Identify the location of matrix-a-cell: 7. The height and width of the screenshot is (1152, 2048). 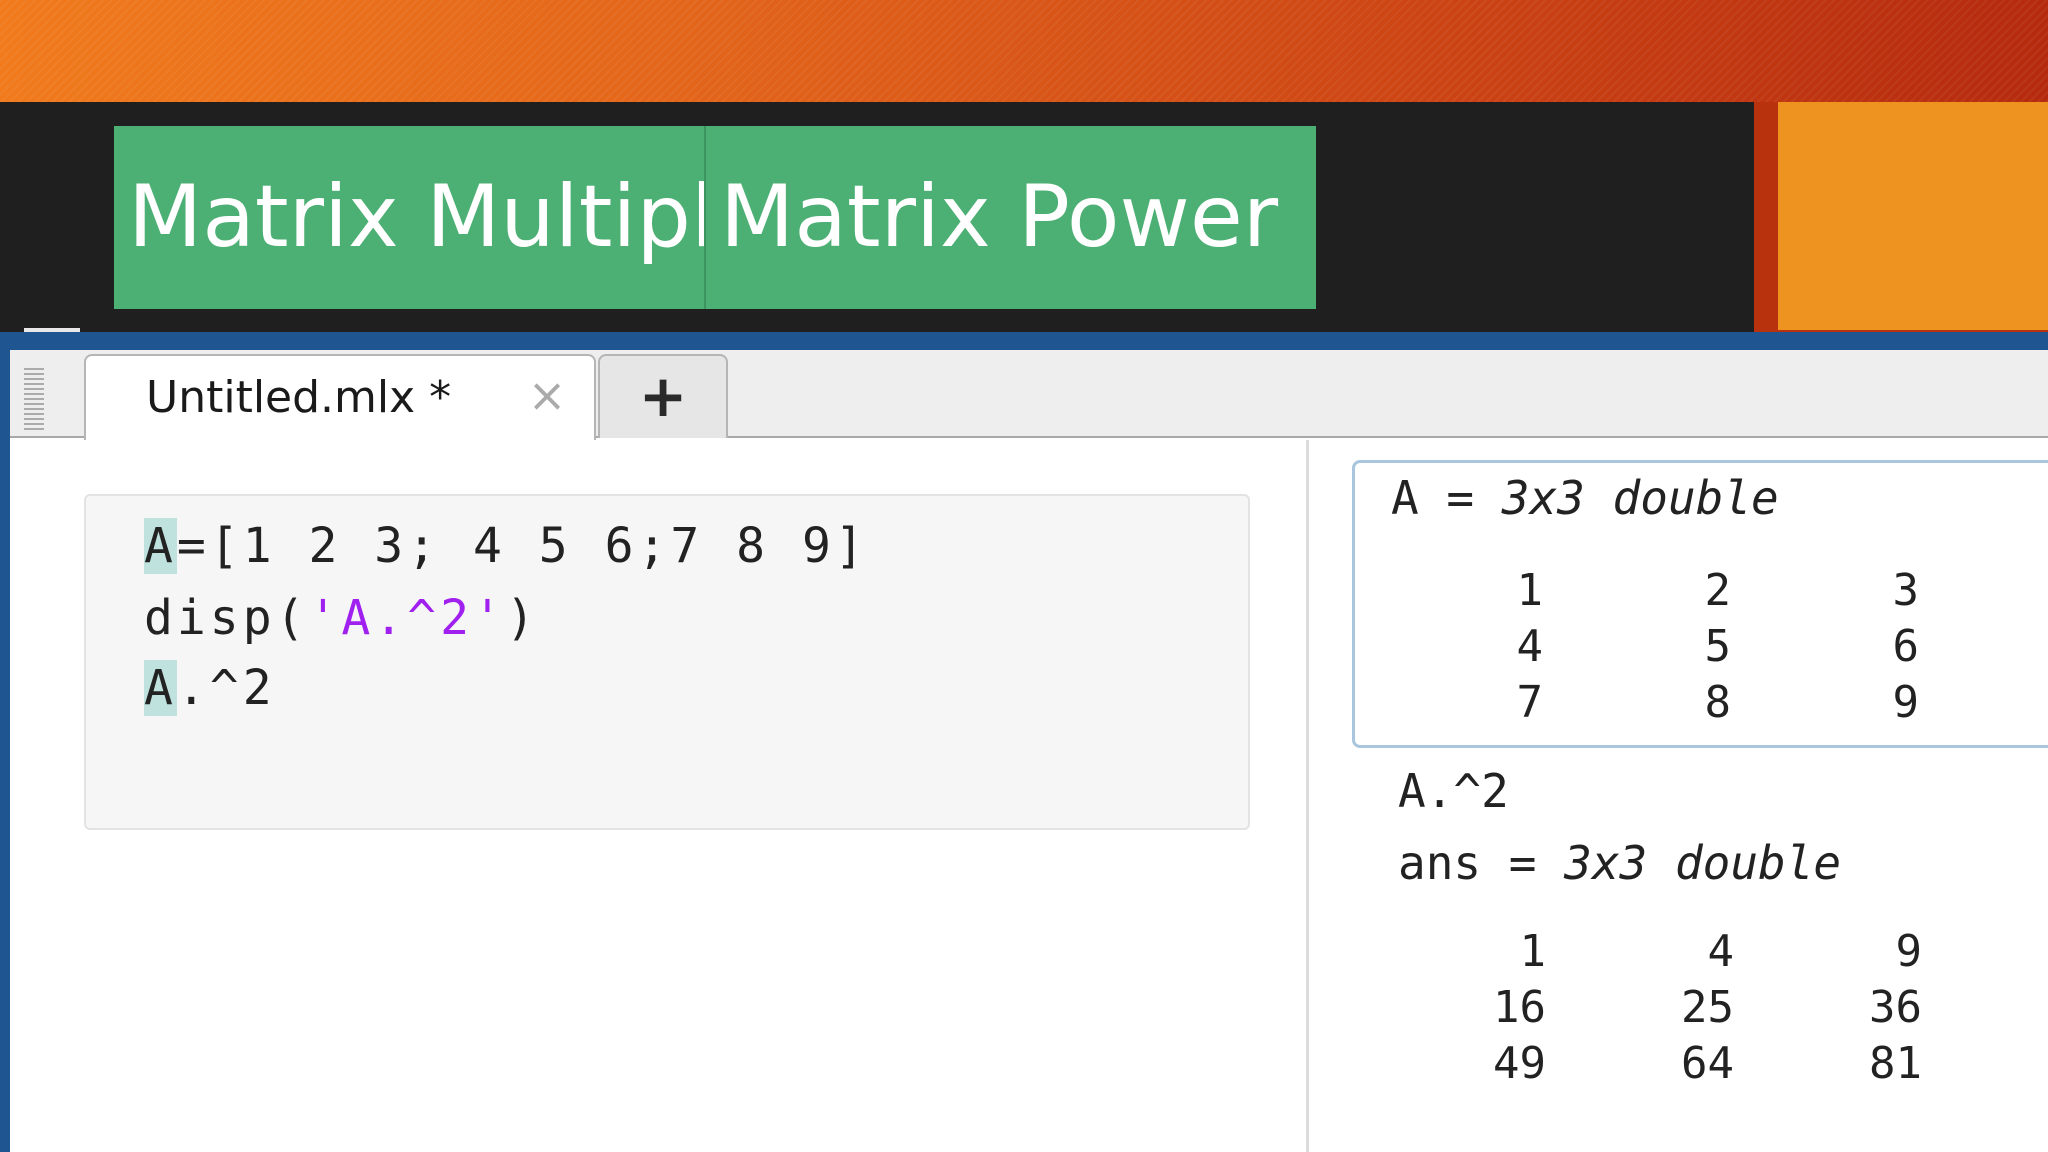
(1530, 702).